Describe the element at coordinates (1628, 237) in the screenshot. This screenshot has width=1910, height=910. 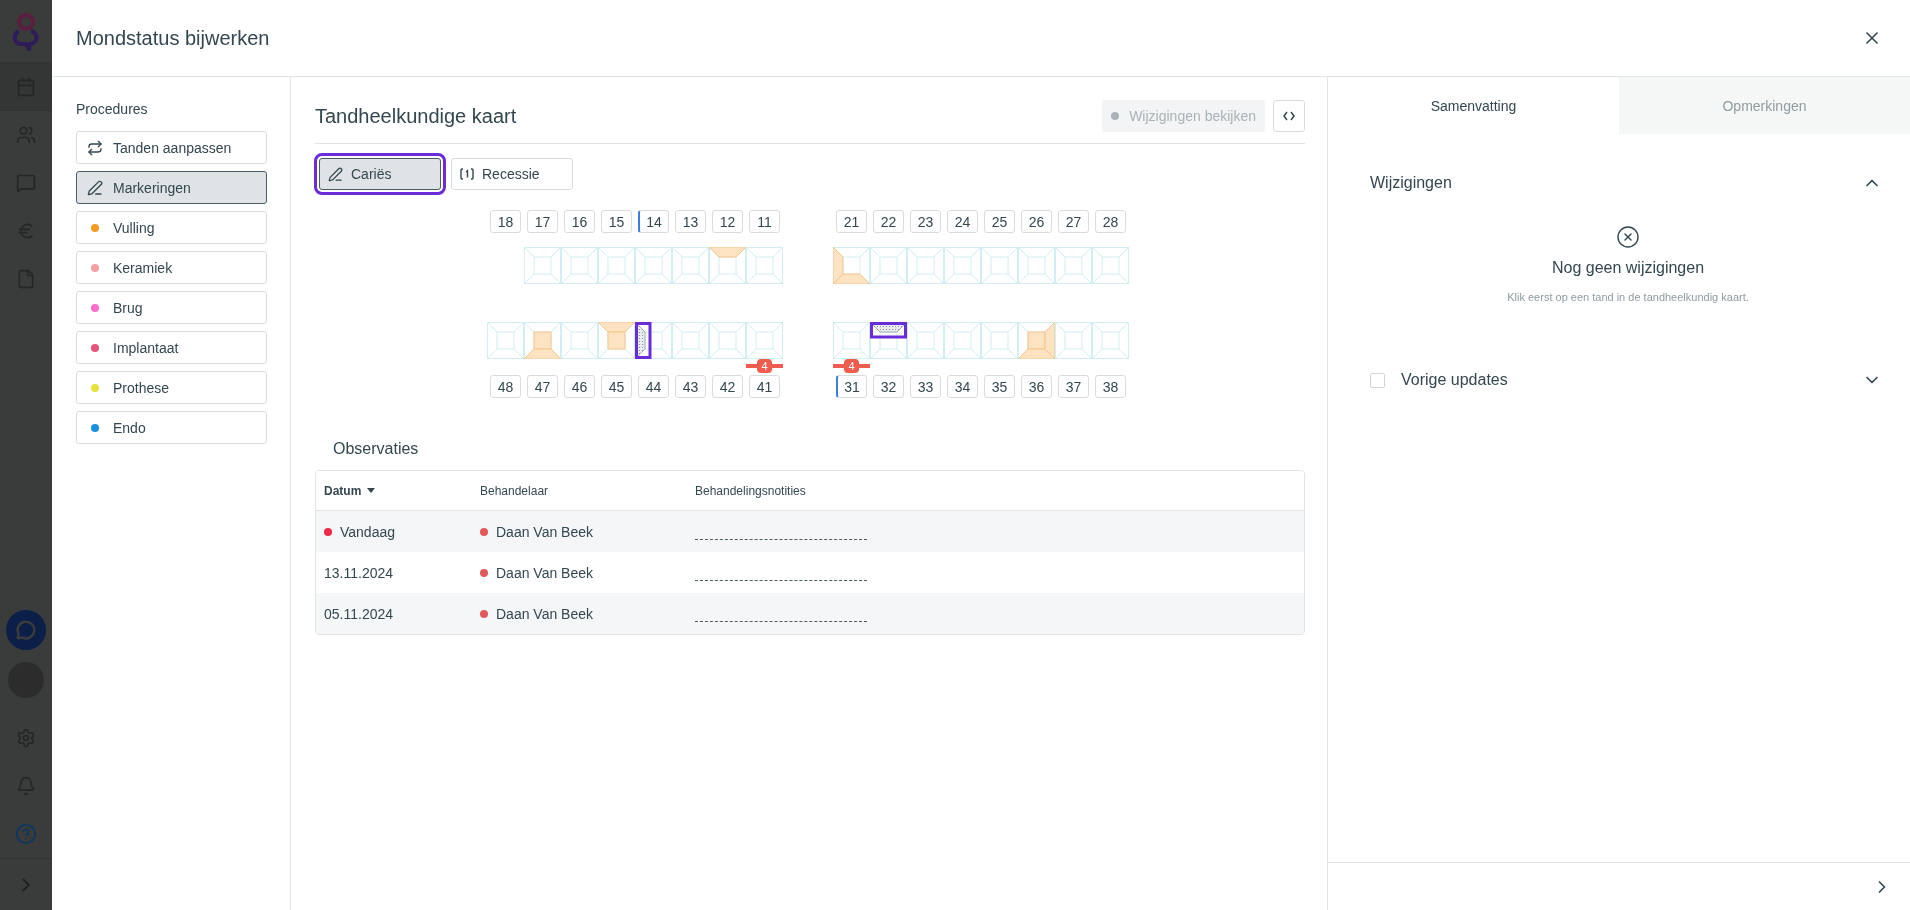
I see `empty-x-icon` at that location.